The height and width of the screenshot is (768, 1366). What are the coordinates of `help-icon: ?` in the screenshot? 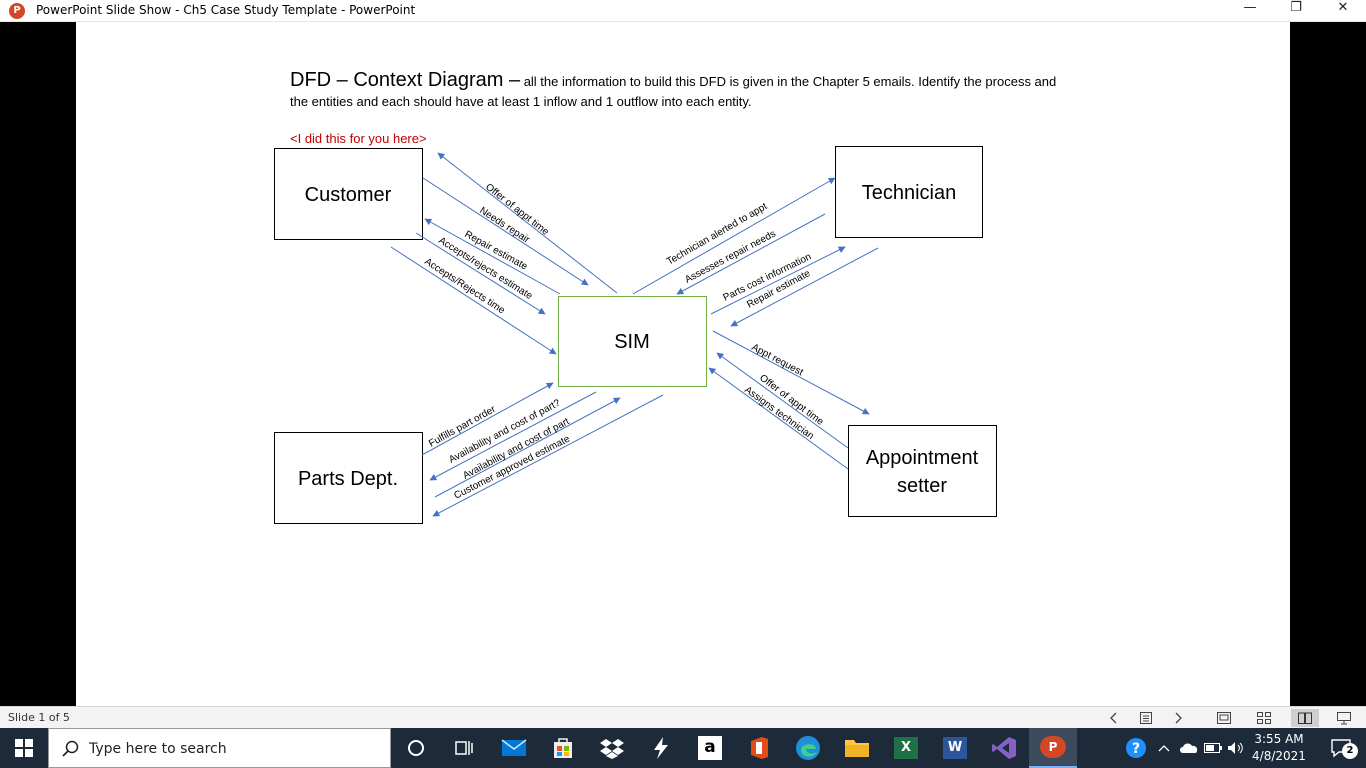 It's located at (1136, 748).